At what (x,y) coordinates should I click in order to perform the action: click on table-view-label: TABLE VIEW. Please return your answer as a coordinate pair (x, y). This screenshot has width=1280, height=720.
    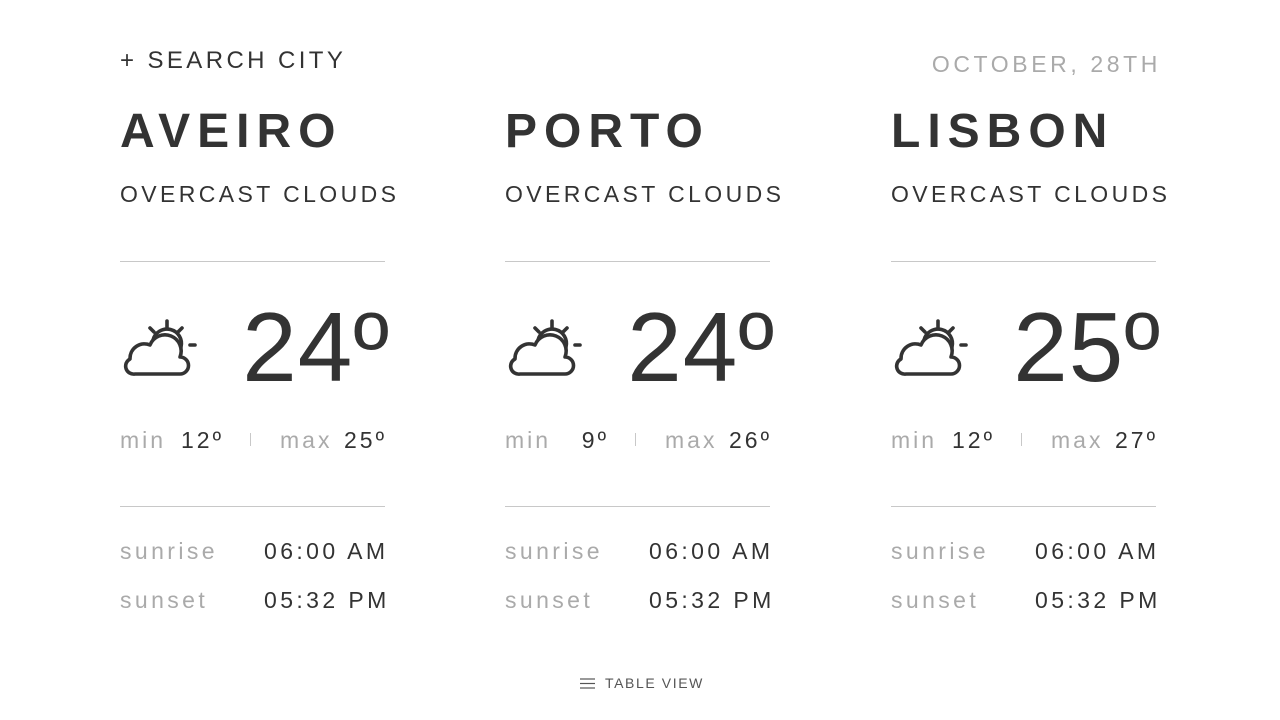
    Looking at the image, I should click on (654, 683).